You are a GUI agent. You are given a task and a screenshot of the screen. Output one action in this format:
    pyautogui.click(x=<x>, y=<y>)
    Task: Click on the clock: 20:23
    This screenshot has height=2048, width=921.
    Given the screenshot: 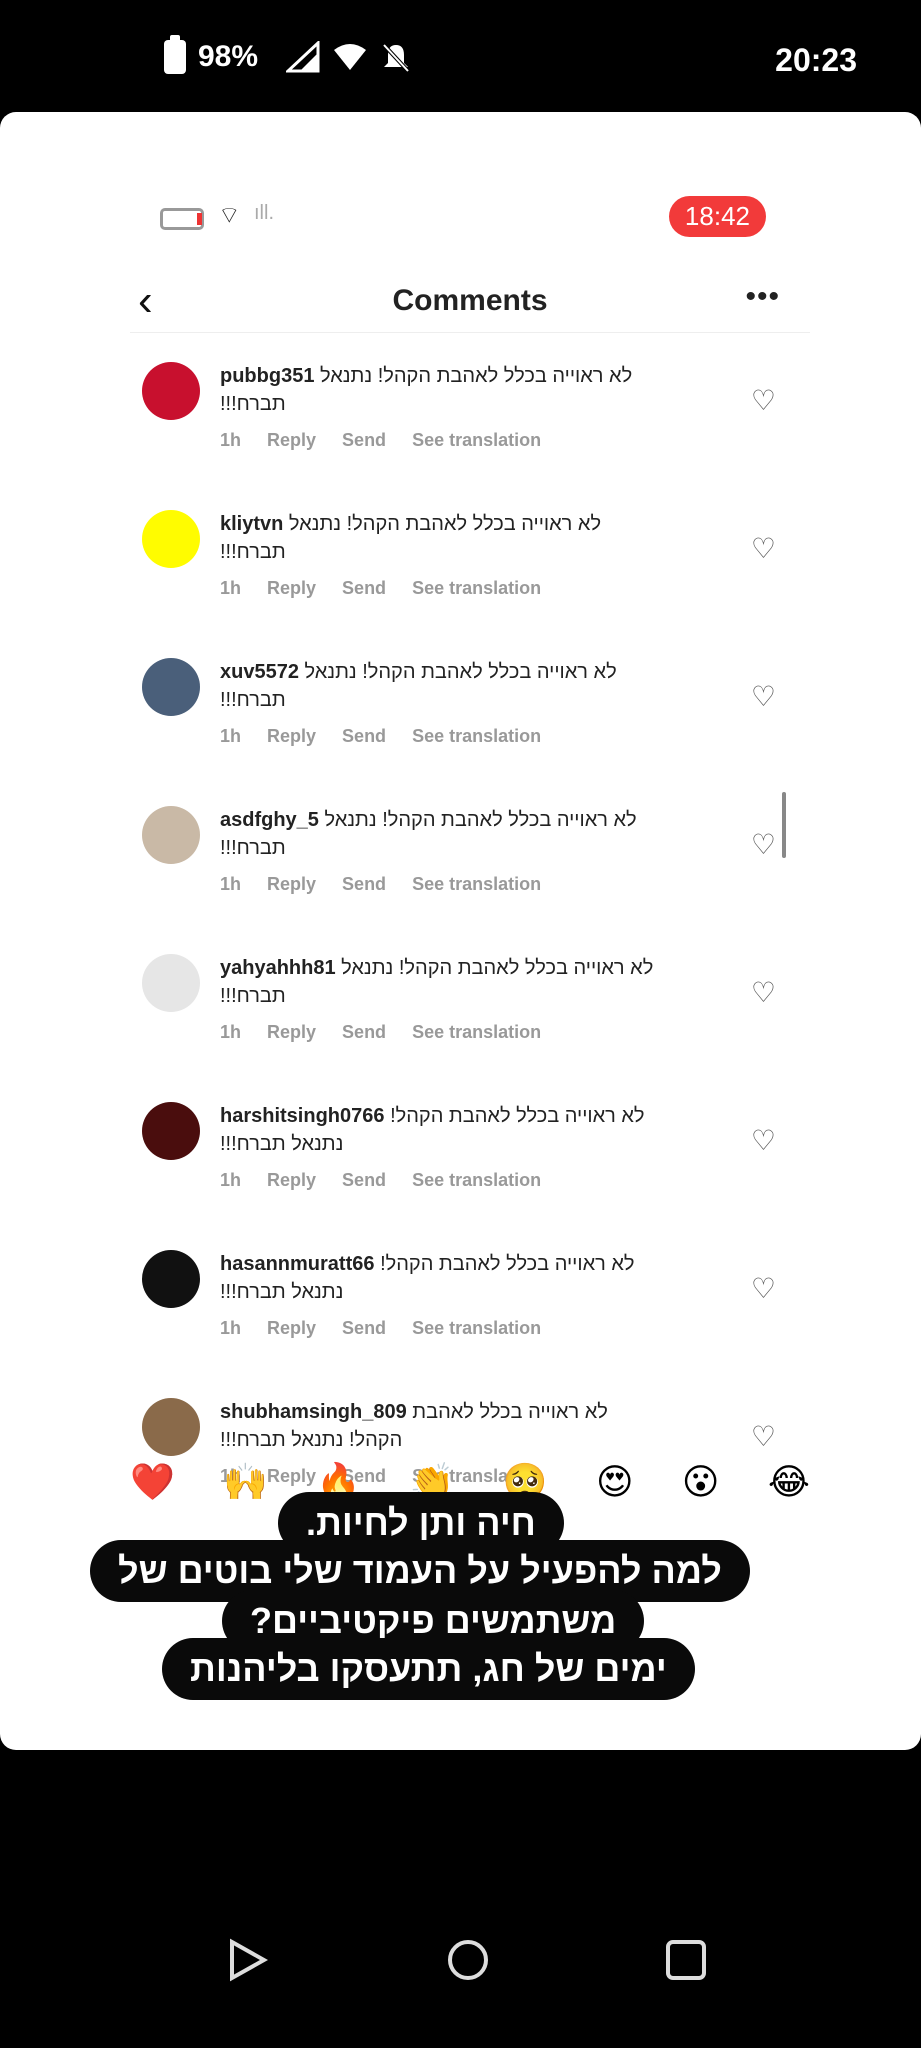 What is the action you would take?
    pyautogui.click(x=816, y=60)
    